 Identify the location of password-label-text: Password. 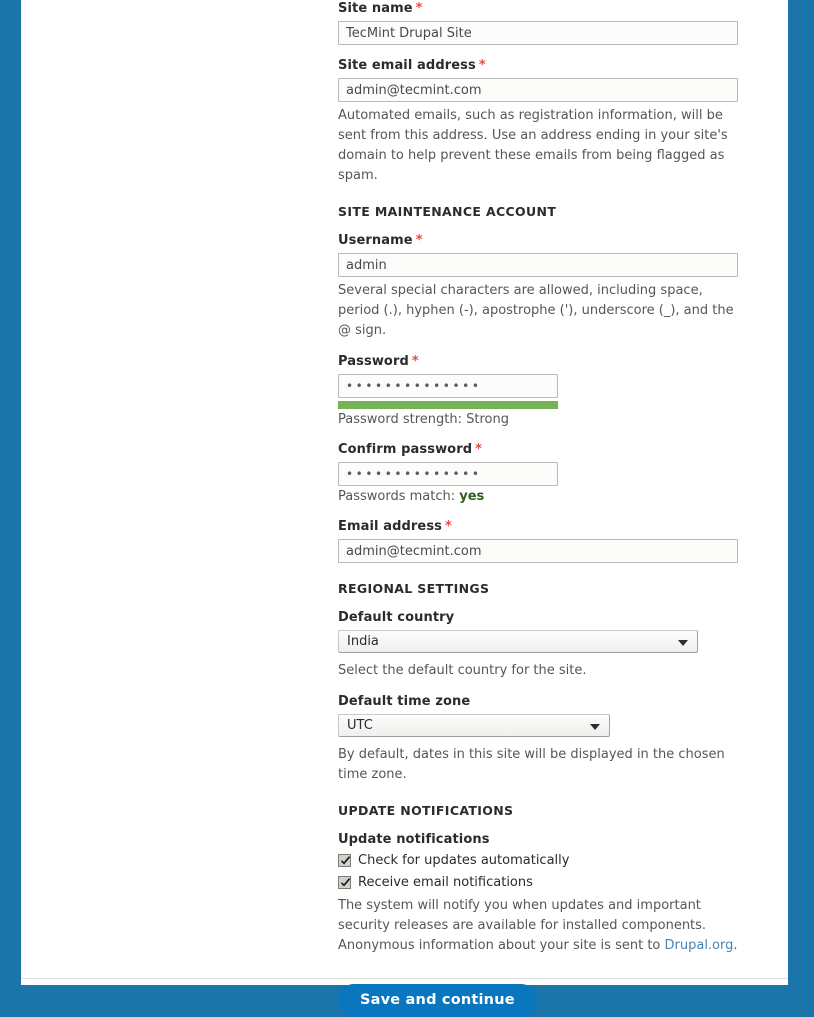
(373, 361).